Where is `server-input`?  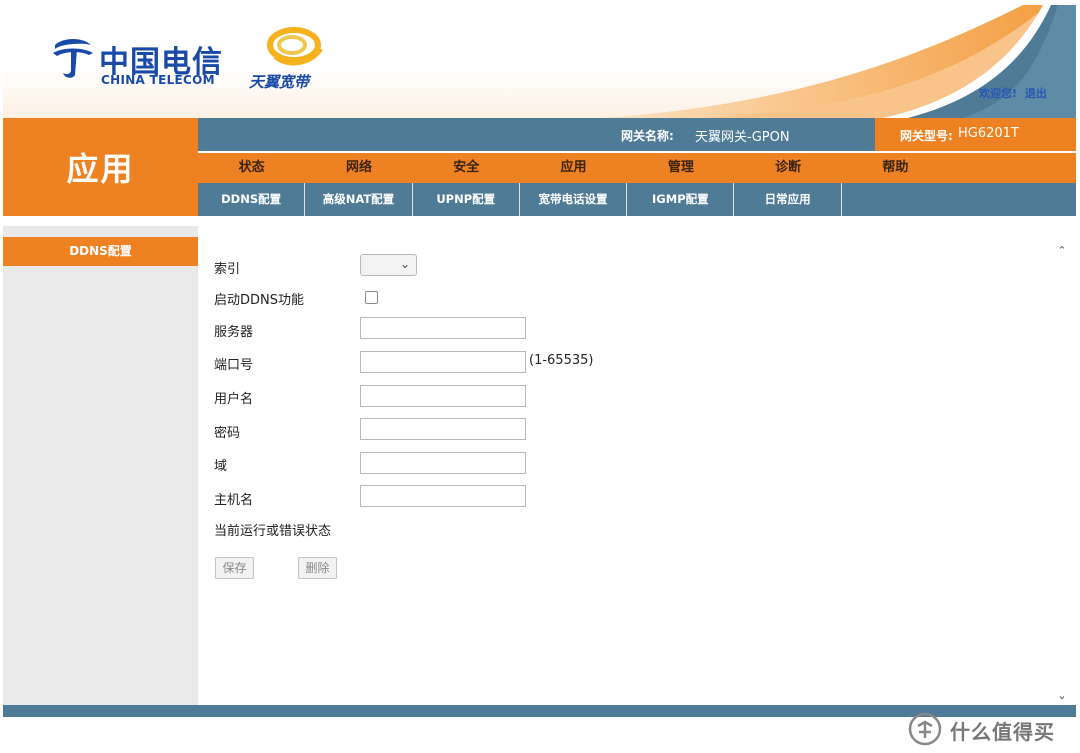
server-input is located at coordinates (443, 328).